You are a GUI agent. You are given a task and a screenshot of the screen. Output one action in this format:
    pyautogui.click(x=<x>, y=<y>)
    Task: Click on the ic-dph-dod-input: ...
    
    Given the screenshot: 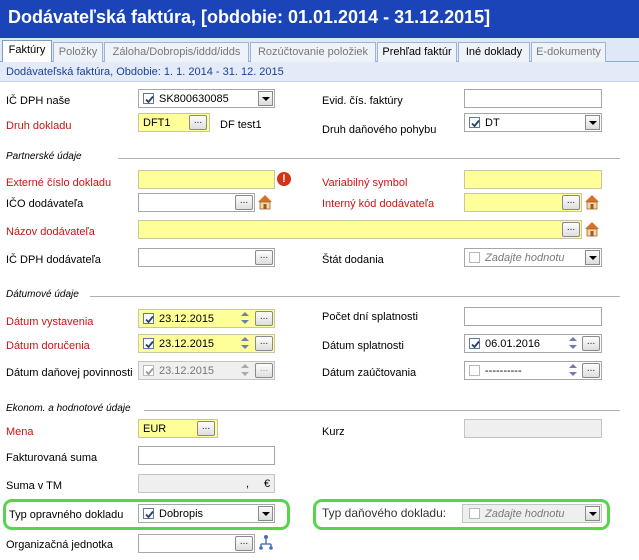 What is the action you would take?
    pyautogui.click(x=206, y=257)
    